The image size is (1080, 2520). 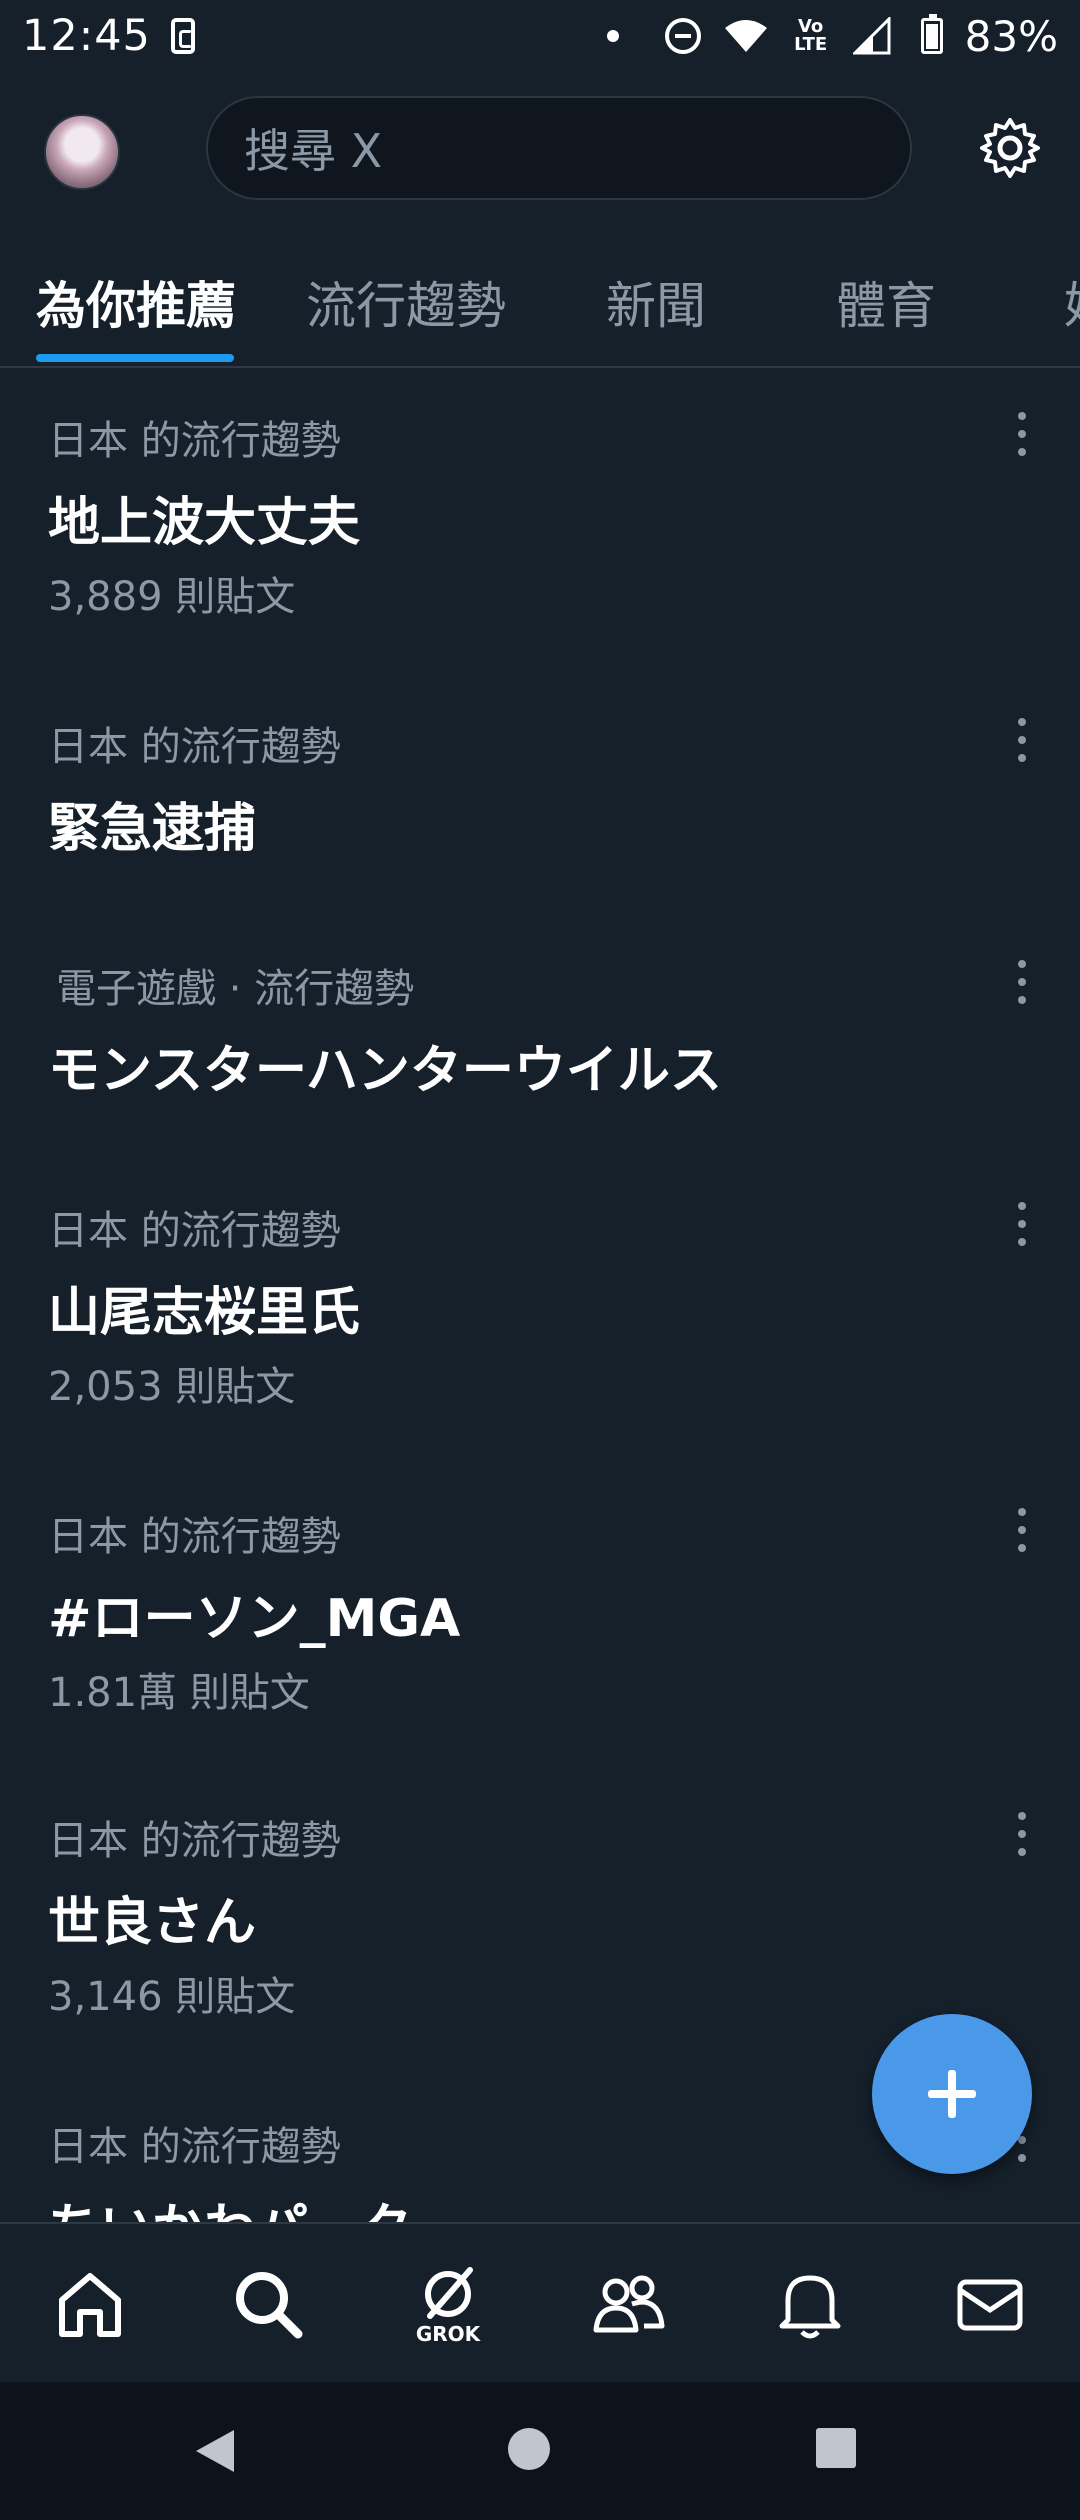 What do you see at coordinates (529, 2449) in the screenshot?
I see `home-nav-icon` at bounding box center [529, 2449].